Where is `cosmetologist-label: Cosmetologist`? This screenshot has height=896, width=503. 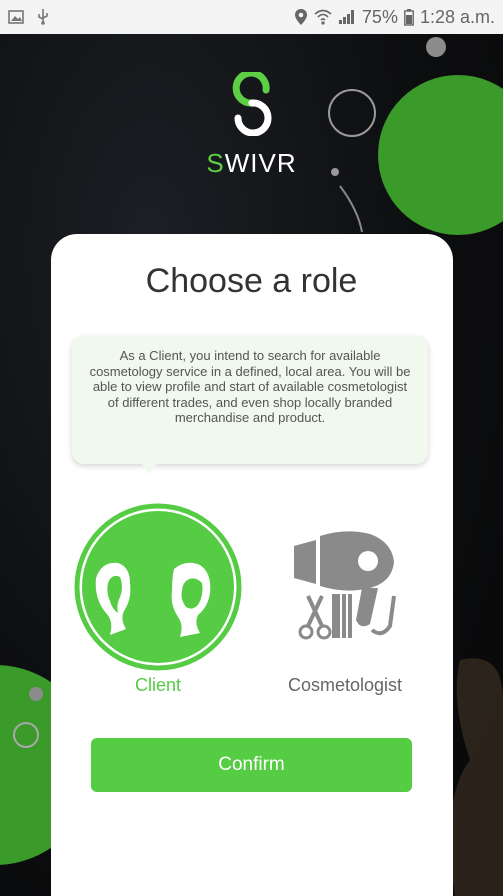 cosmetologist-label: Cosmetologist is located at coordinates (345, 685).